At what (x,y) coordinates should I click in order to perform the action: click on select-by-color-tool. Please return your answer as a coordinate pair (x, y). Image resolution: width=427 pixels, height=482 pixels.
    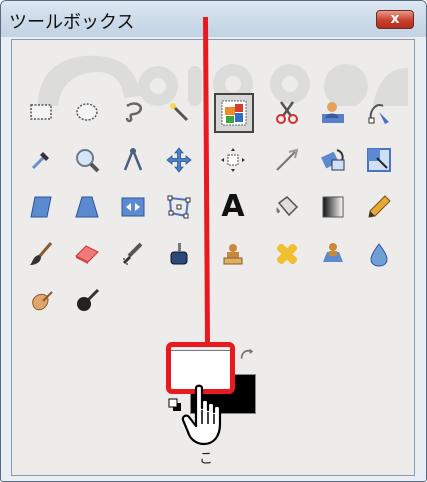
    Looking at the image, I should click on (234, 113).